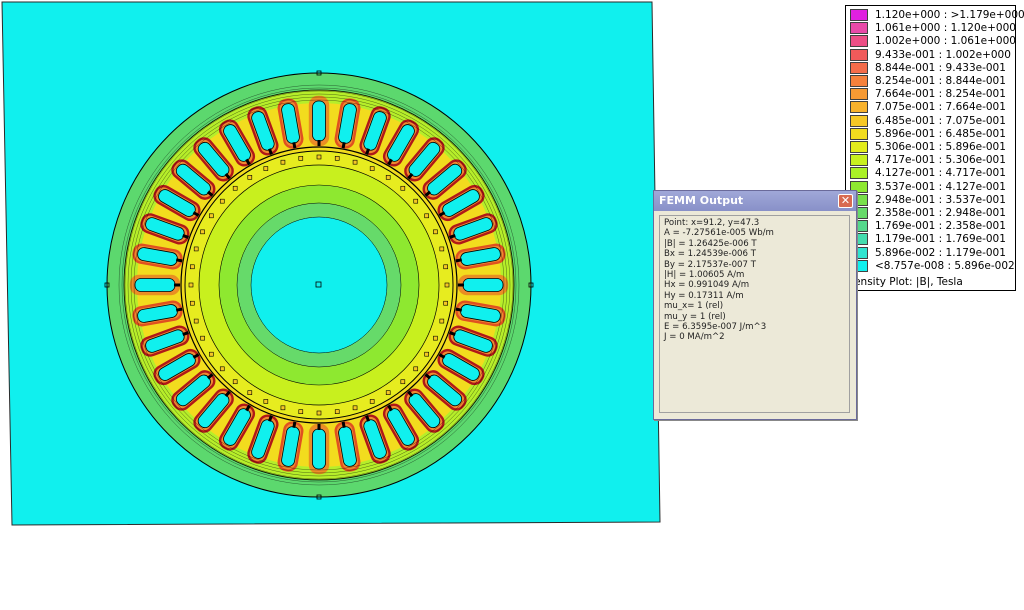 The width and height of the screenshot is (1024, 610). Describe the element at coordinates (940, 199) in the screenshot. I see `legend-range-label: 2.948e-001 : 3.537e-001` at that location.